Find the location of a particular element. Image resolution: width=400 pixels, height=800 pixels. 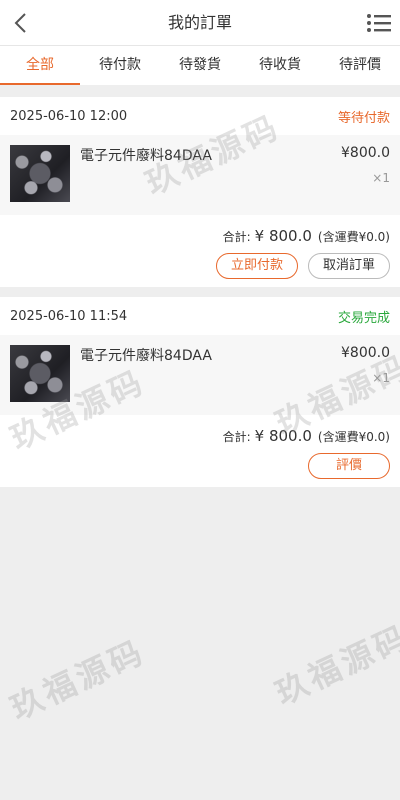

tab-pending-review: 待評價 is located at coordinates (360, 65).